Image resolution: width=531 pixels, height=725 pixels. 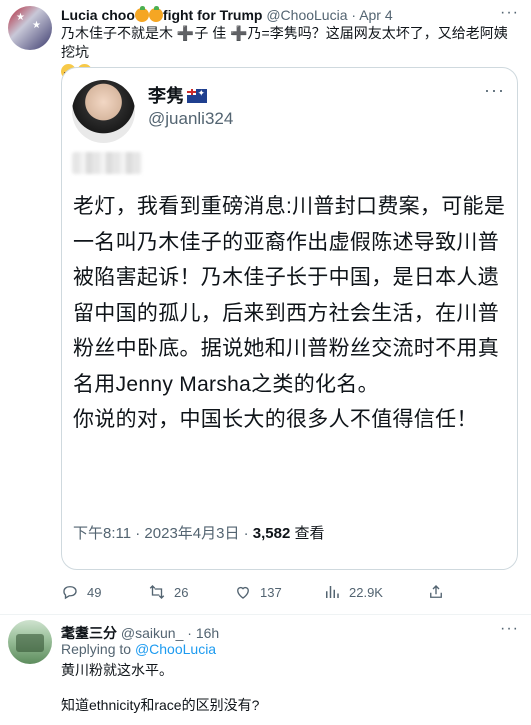 I want to click on reply-author-avatar, so click(x=30, y=642).